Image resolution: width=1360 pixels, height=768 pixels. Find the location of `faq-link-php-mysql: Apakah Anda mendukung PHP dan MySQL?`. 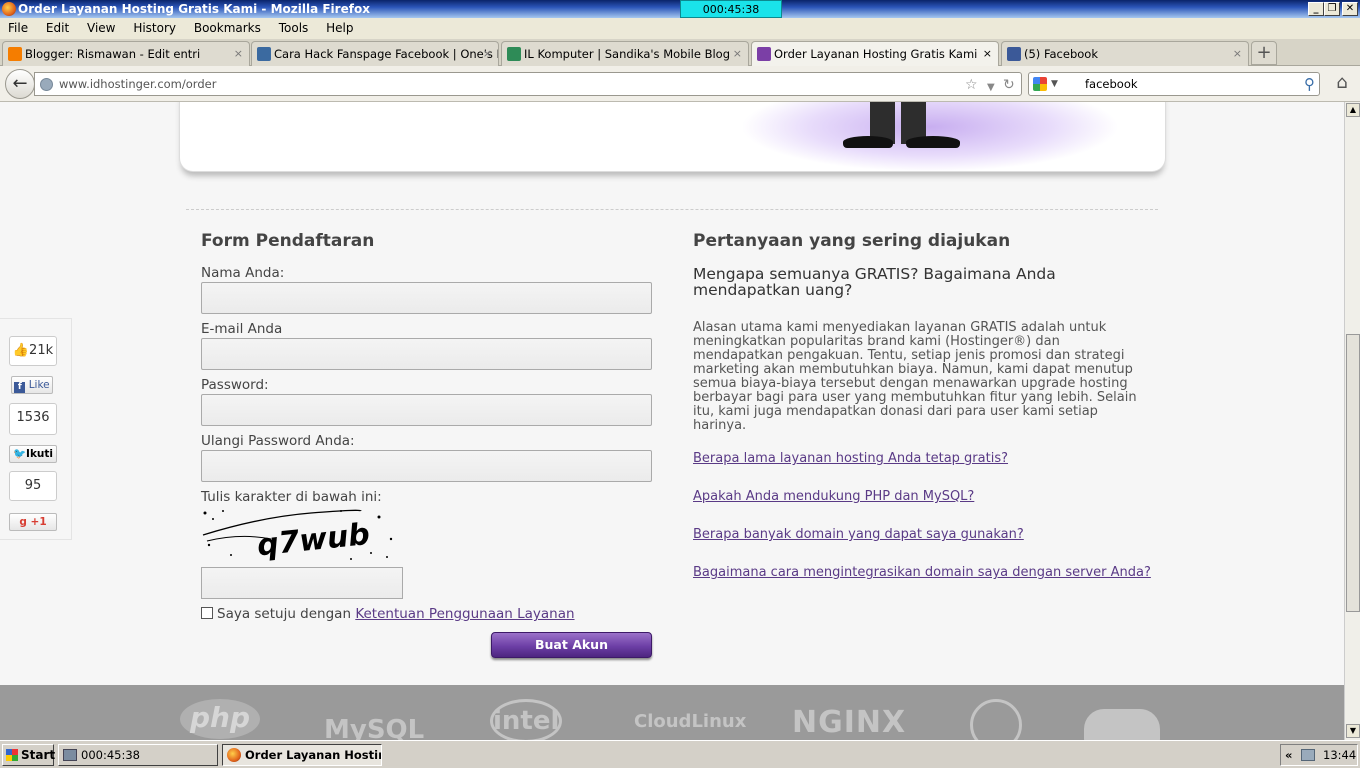

faq-link-php-mysql: Apakah Anda mendukung PHP dan MySQL? is located at coordinates (833, 496).